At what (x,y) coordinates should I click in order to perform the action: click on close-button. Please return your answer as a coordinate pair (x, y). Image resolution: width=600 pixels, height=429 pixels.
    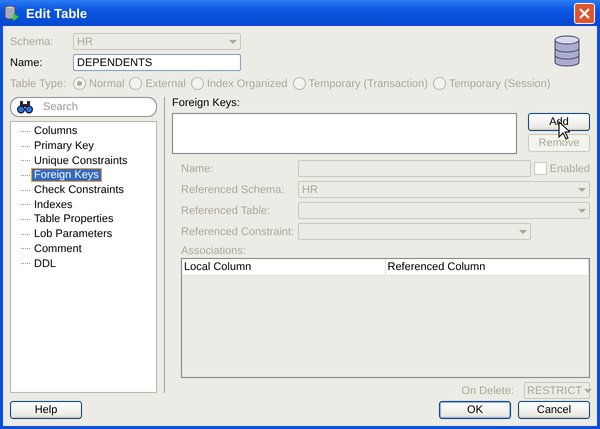
    Looking at the image, I should click on (584, 13).